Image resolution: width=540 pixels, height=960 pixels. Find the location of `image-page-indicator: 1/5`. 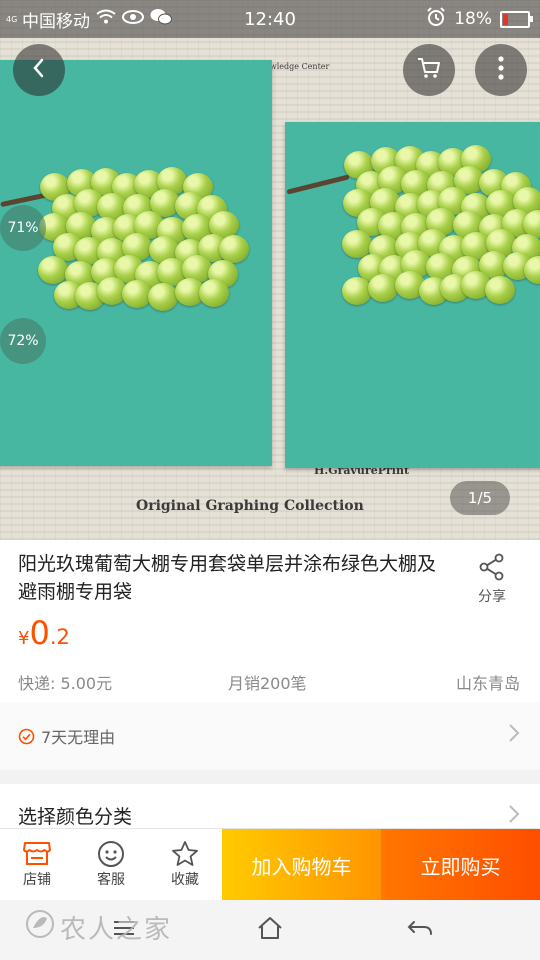

image-page-indicator: 1/5 is located at coordinates (480, 498).